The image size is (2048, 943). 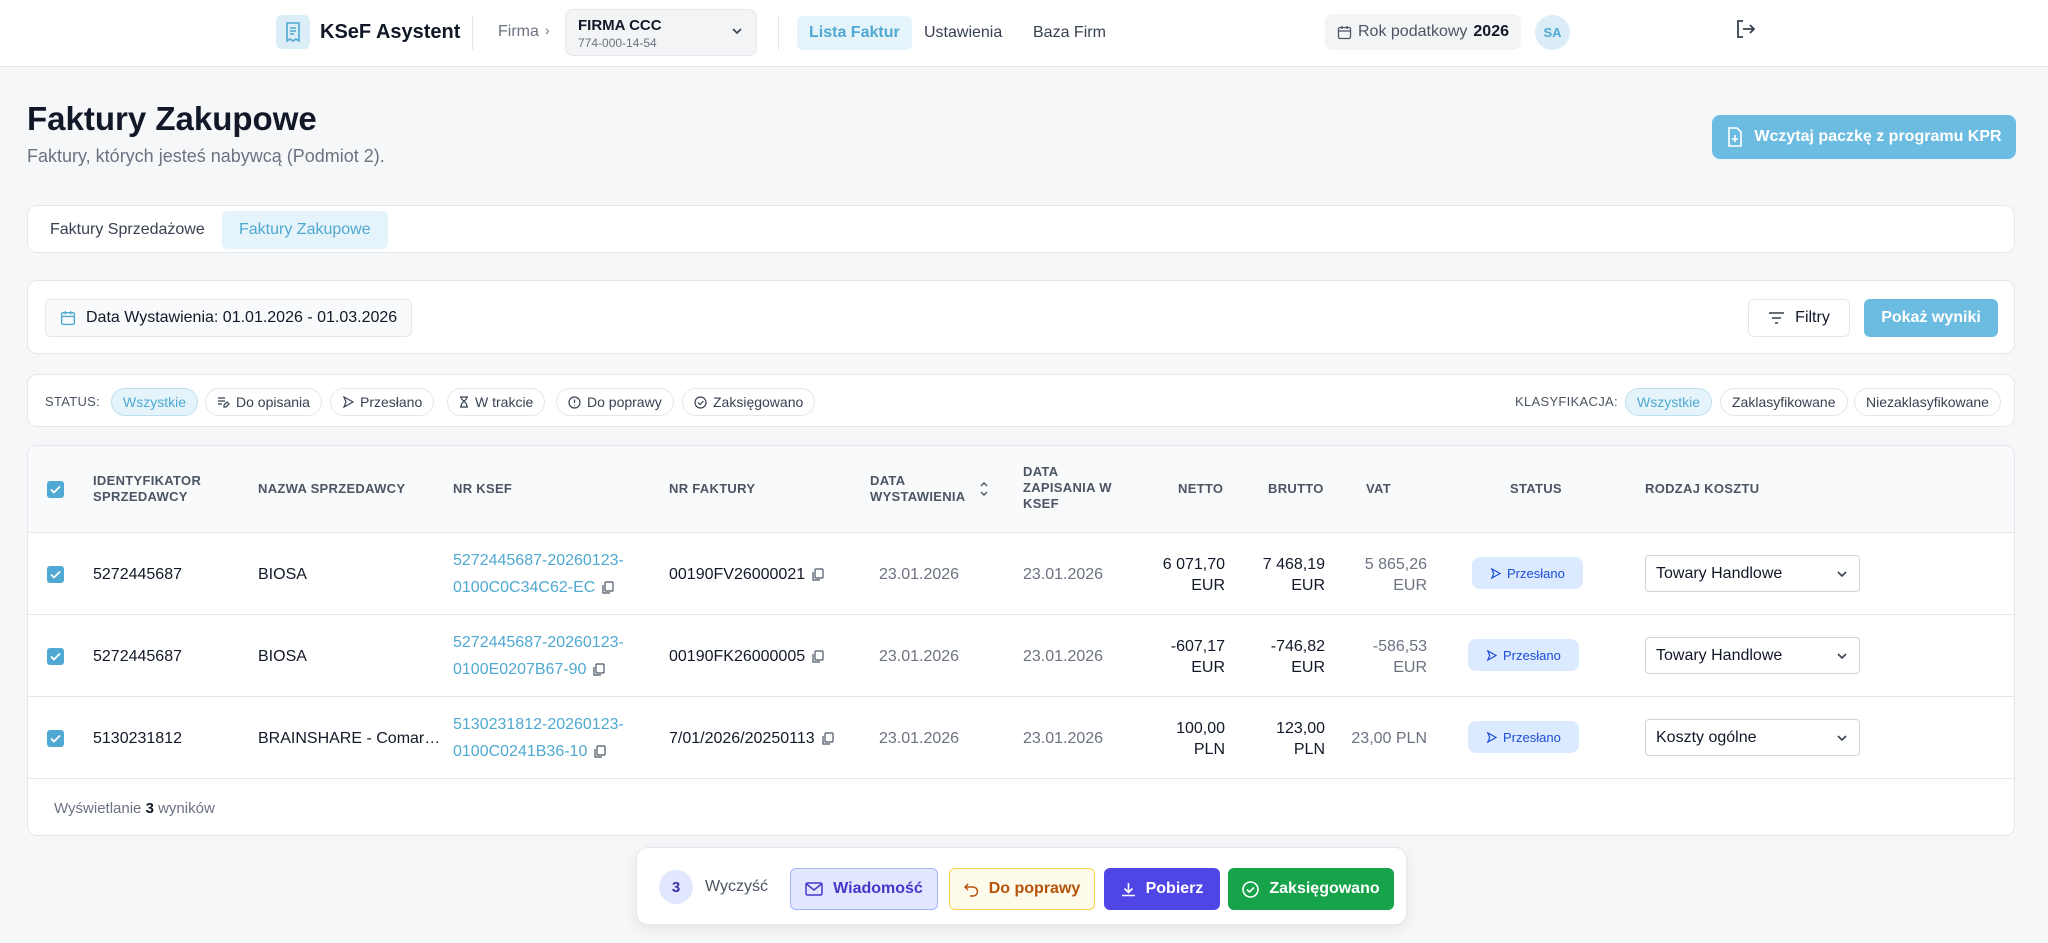 I want to click on status-pill-sent: Przesłano, so click(x=382, y=402).